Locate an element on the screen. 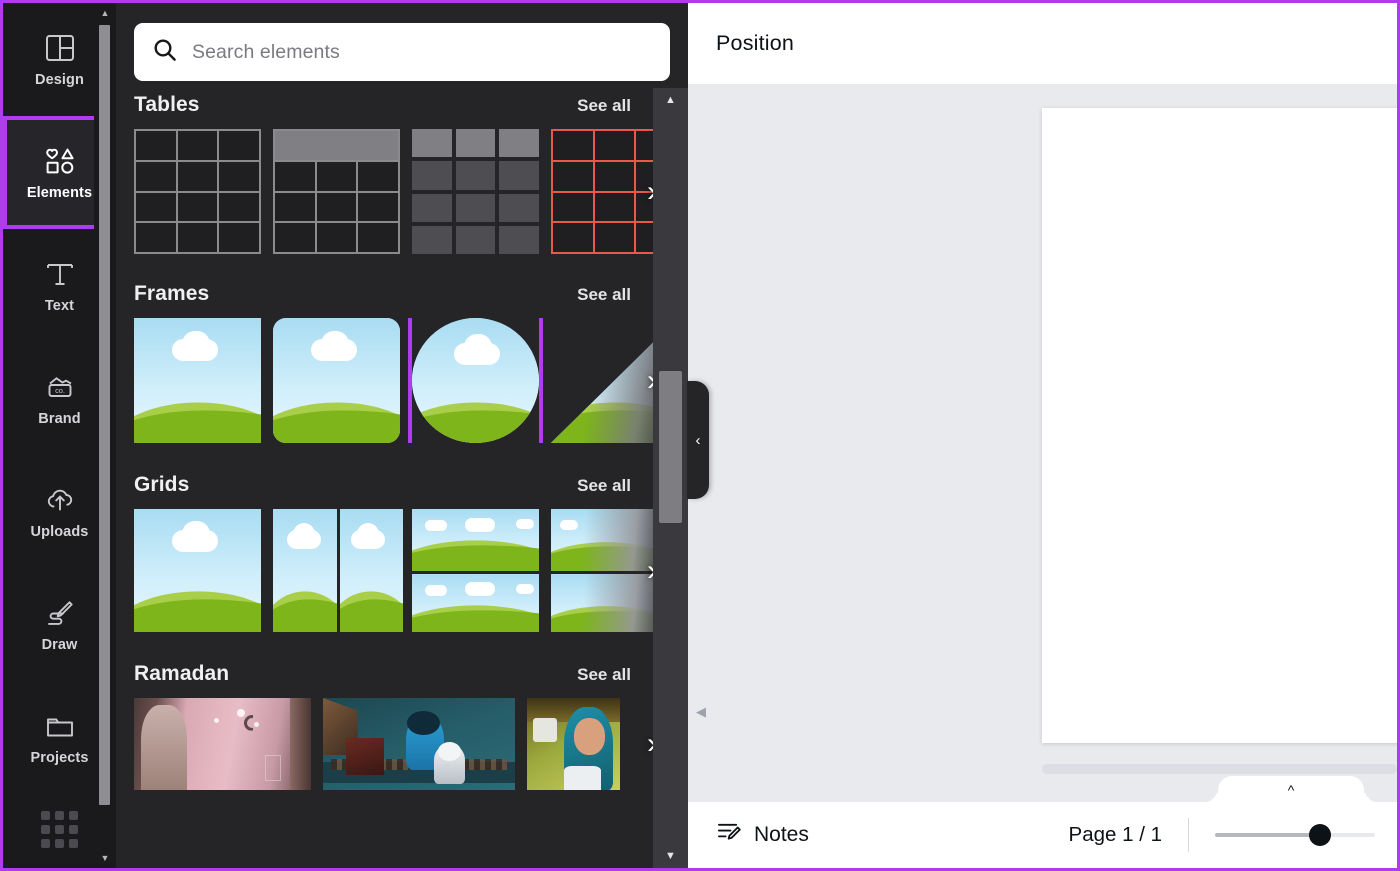 Image resolution: width=1400 pixels, height=871 pixels. section-tables: Tables See all is located at coordinates (384, 173).